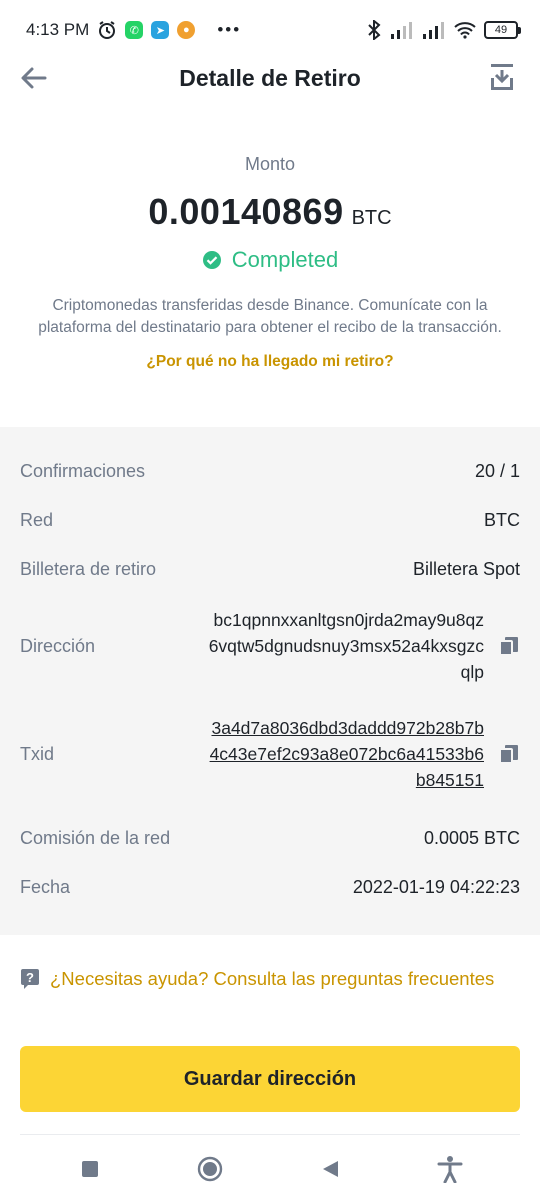 Image resolution: width=540 pixels, height=1200 pixels. I want to click on amount-label: Monto, so click(270, 164).